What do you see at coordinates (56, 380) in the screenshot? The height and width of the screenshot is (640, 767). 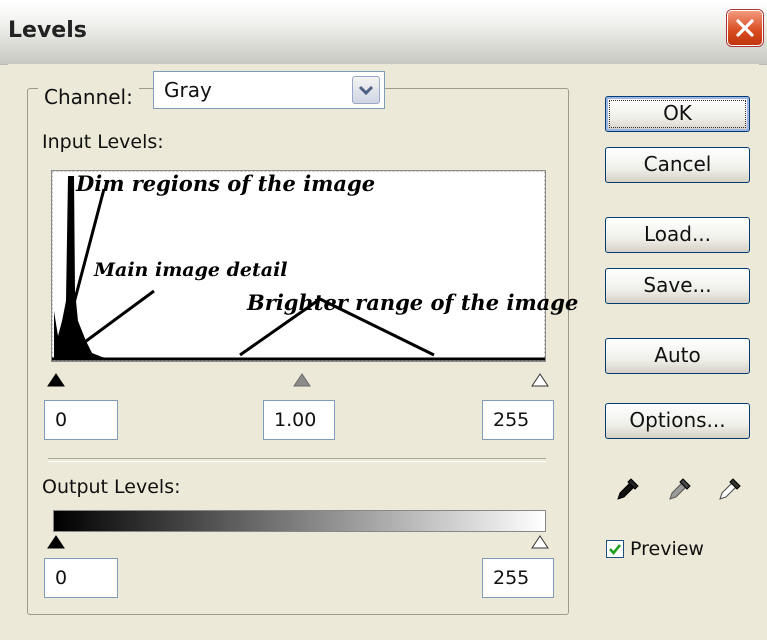 I see `black-point-slider` at bounding box center [56, 380].